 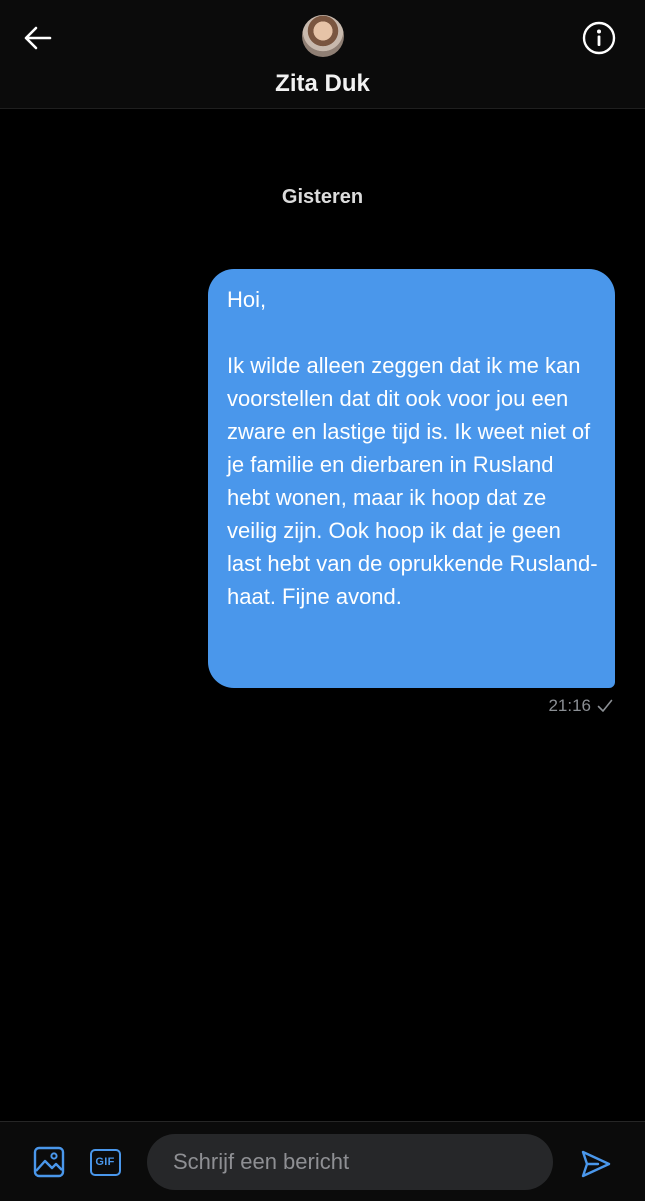 I want to click on message-time: 21:16, so click(x=569, y=705).